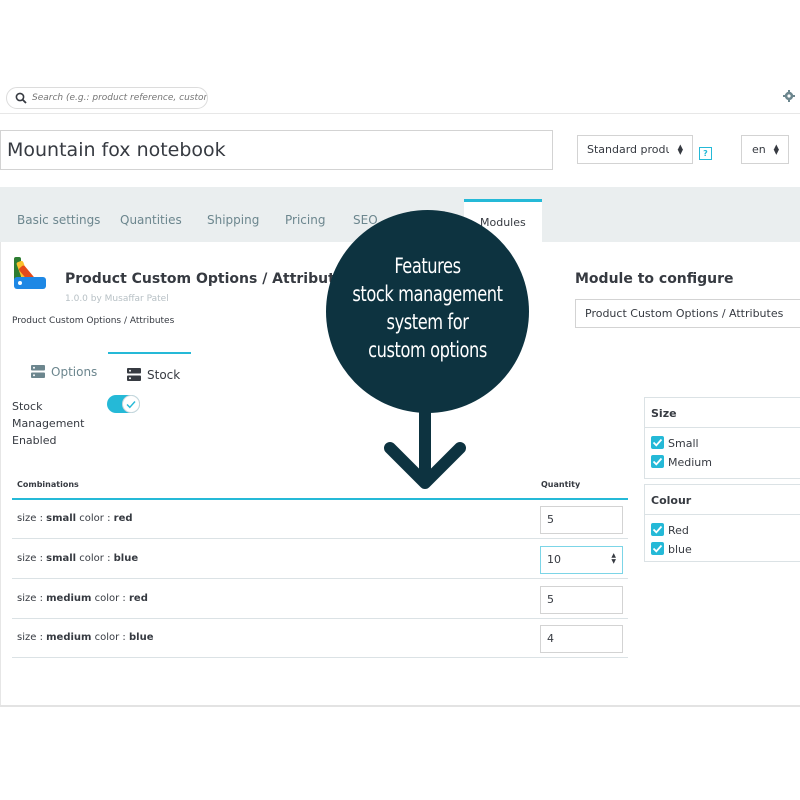 The height and width of the screenshot is (800, 800). What do you see at coordinates (48, 423) in the screenshot?
I see `stock-management-label: Stock Management Enabled` at bounding box center [48, 423].